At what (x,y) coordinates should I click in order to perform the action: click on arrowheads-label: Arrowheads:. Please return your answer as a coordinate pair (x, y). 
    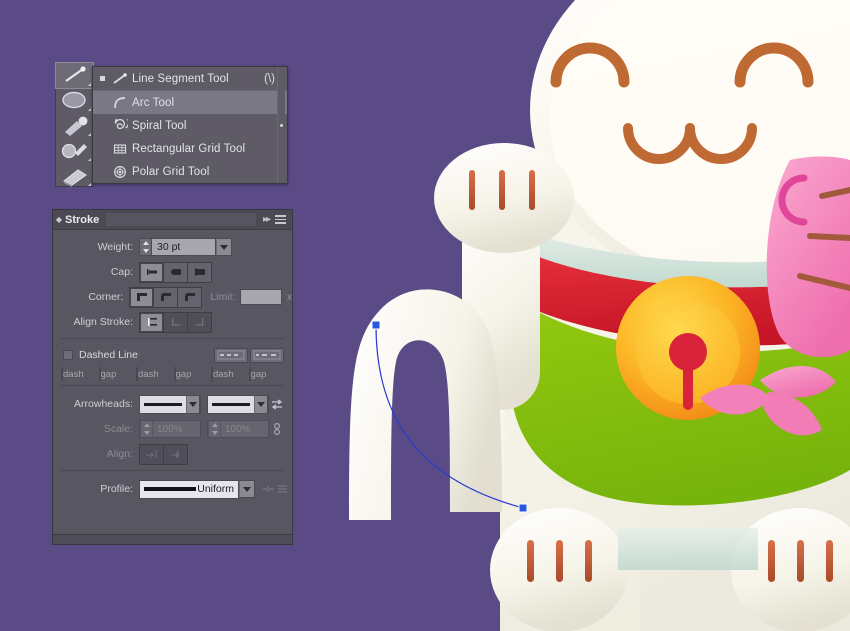
    Looking at the image, I should click on (103, 404).